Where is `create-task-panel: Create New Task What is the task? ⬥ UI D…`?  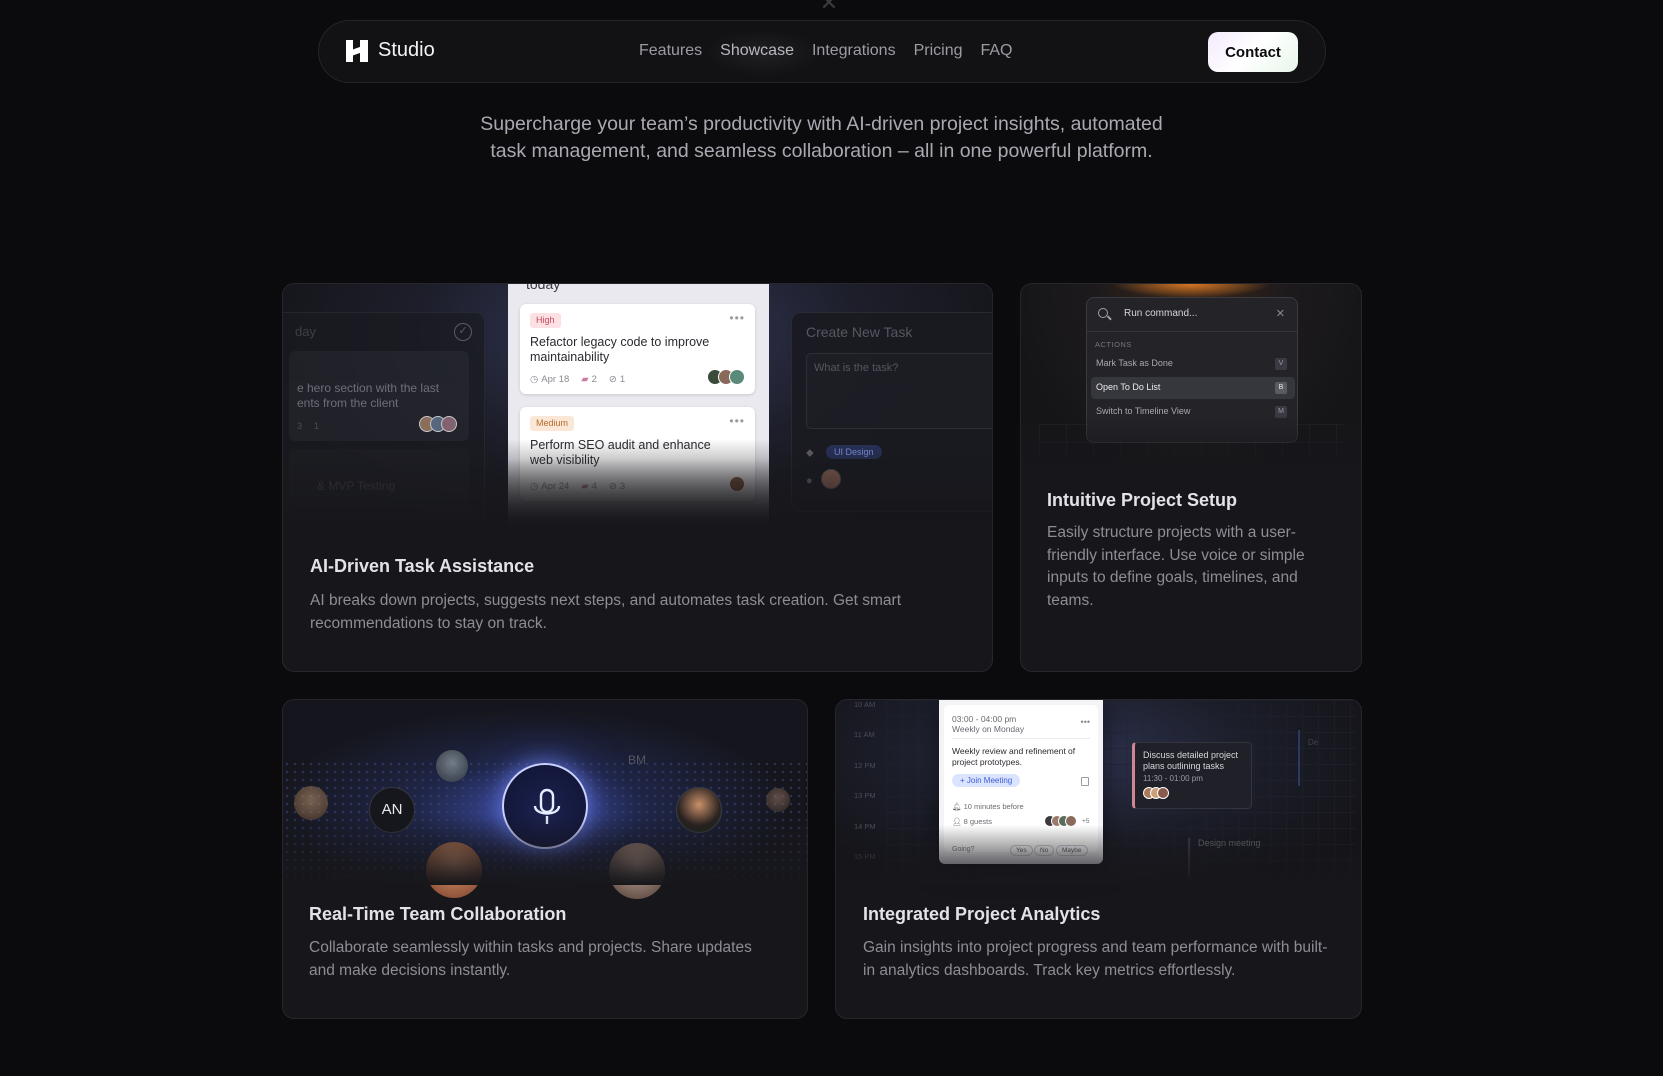
create-task-panel: Create New Task What is the task? ⬥ UI D… is located at coordinates (891, 412).